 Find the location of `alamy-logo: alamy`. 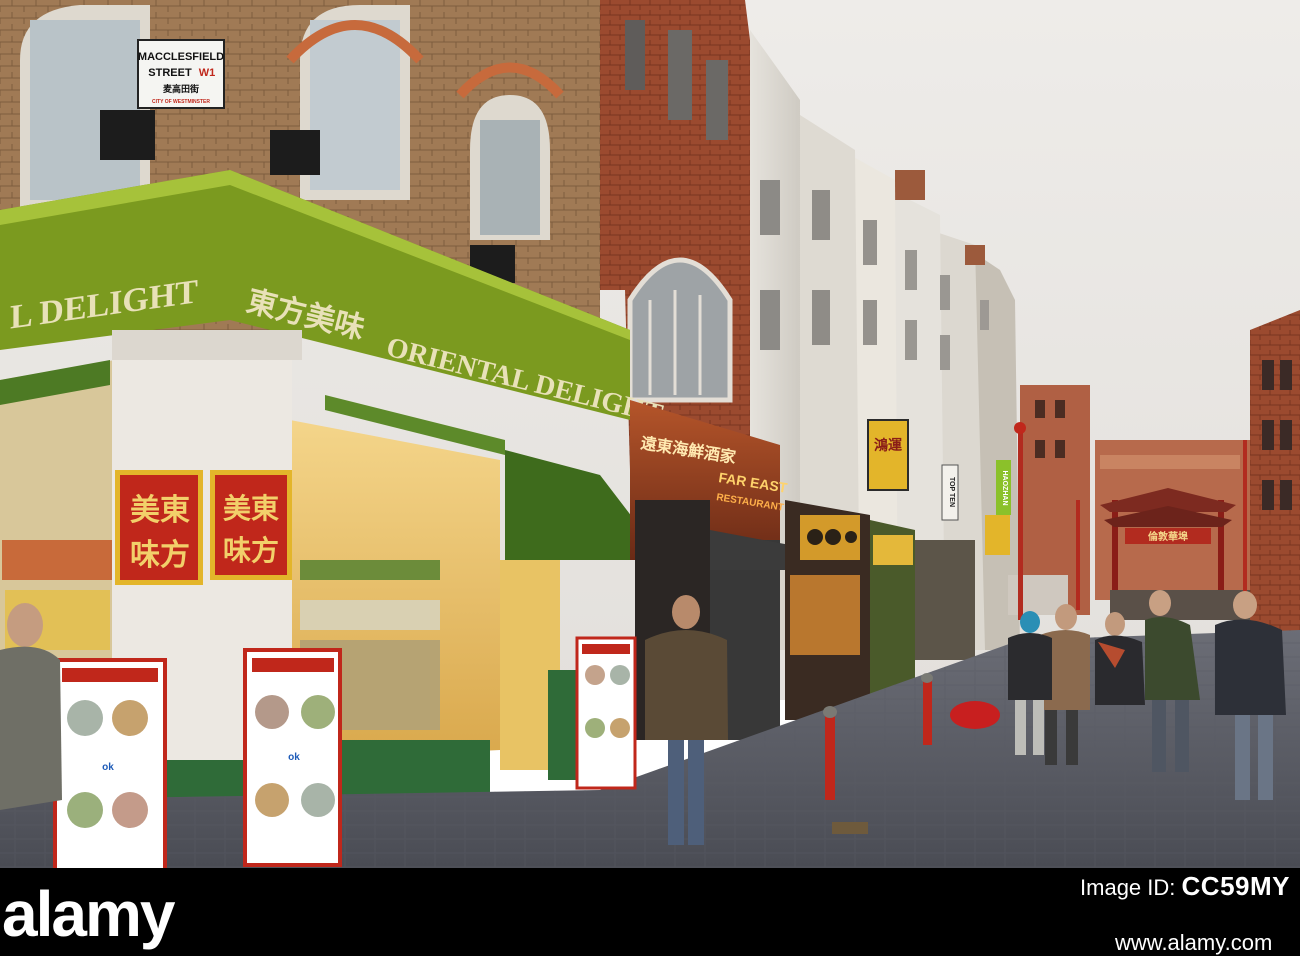

alamy-logo: alamy is located at coordinates (90, 914).